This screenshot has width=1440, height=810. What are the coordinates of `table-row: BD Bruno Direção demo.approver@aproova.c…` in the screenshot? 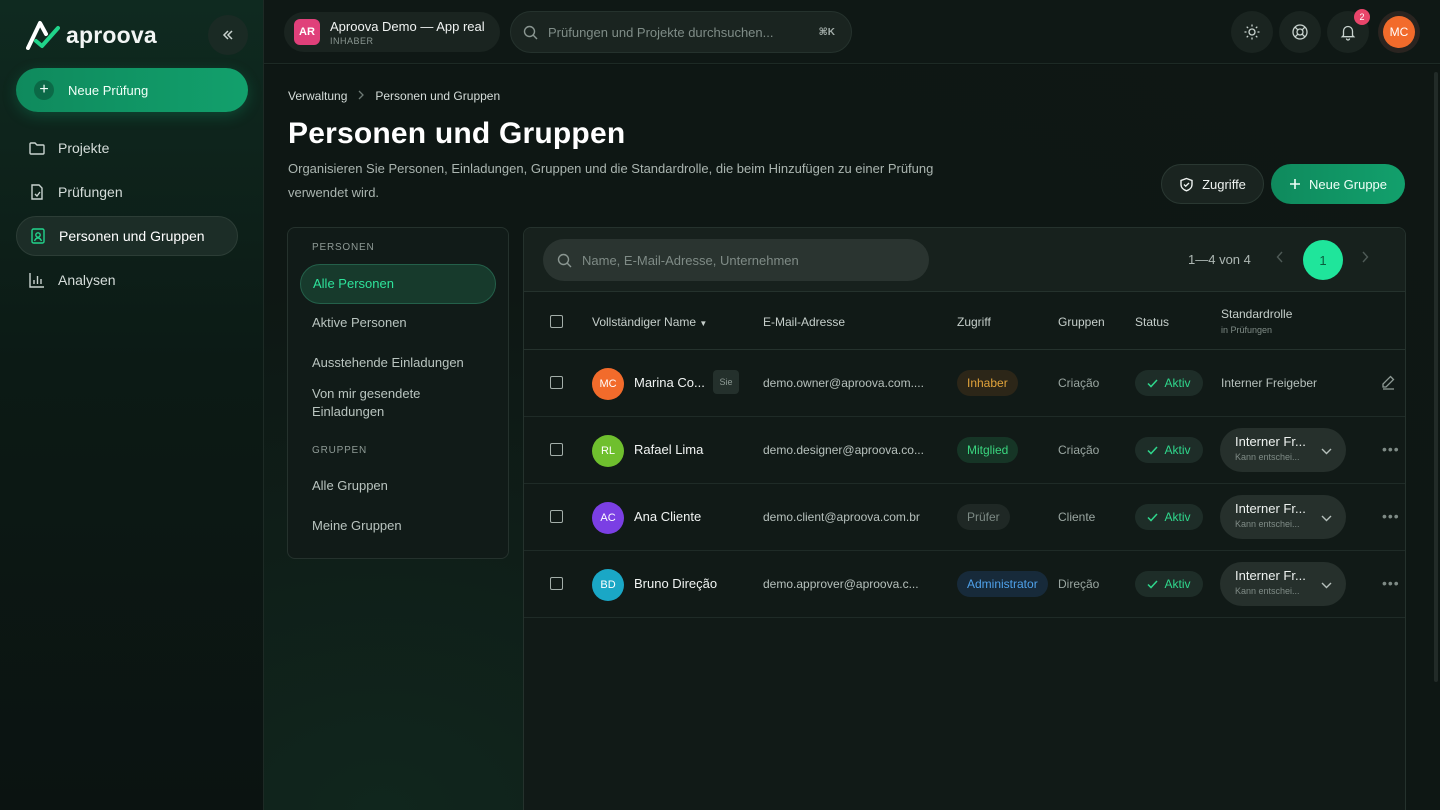 It's located at (964, 584).